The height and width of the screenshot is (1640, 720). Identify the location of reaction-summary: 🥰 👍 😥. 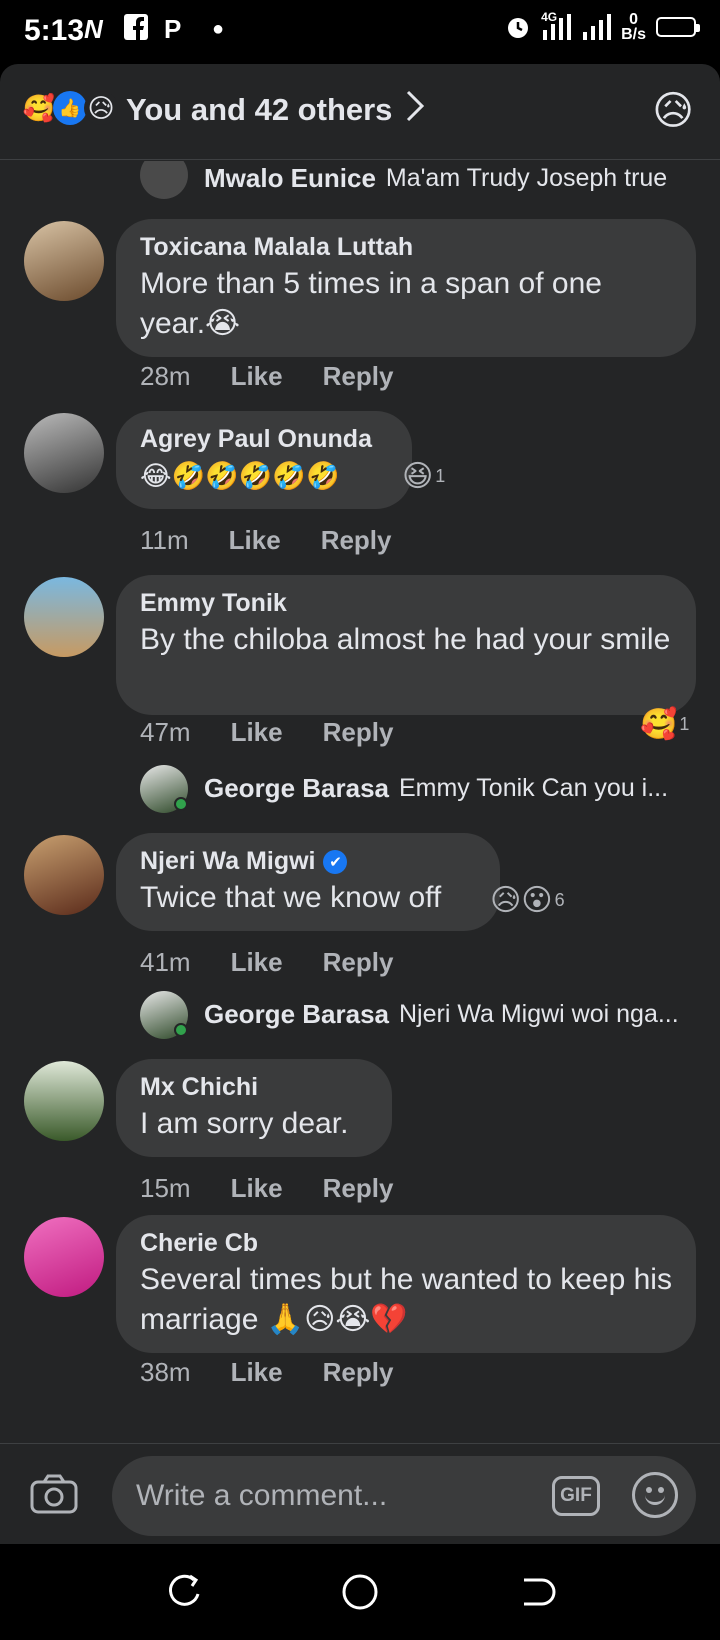
(70, 108).